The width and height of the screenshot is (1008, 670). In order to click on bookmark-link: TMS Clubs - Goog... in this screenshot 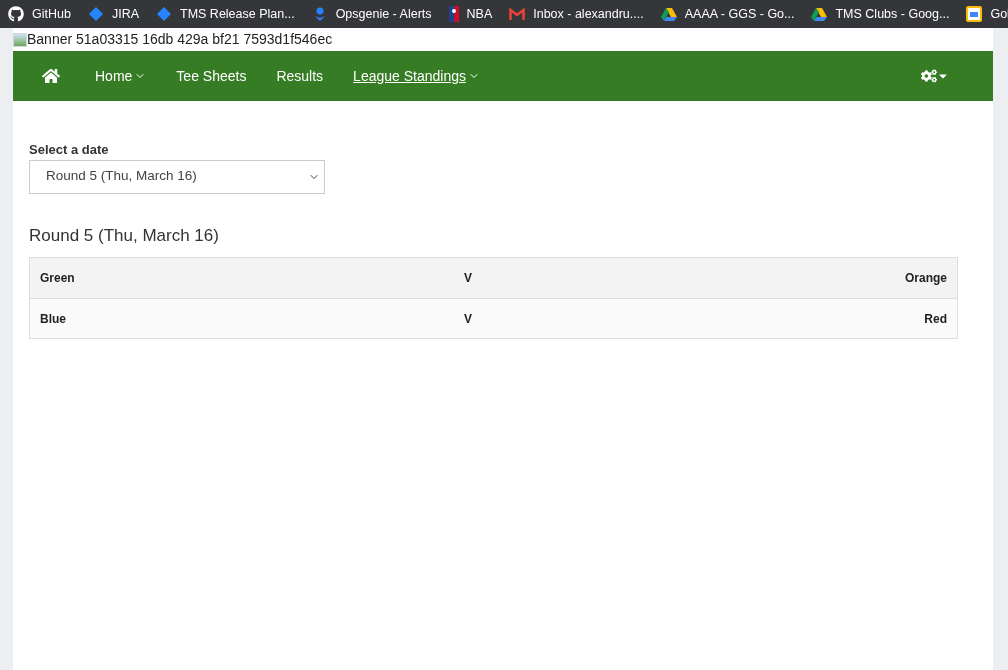, I will do `click(880, 14)`.